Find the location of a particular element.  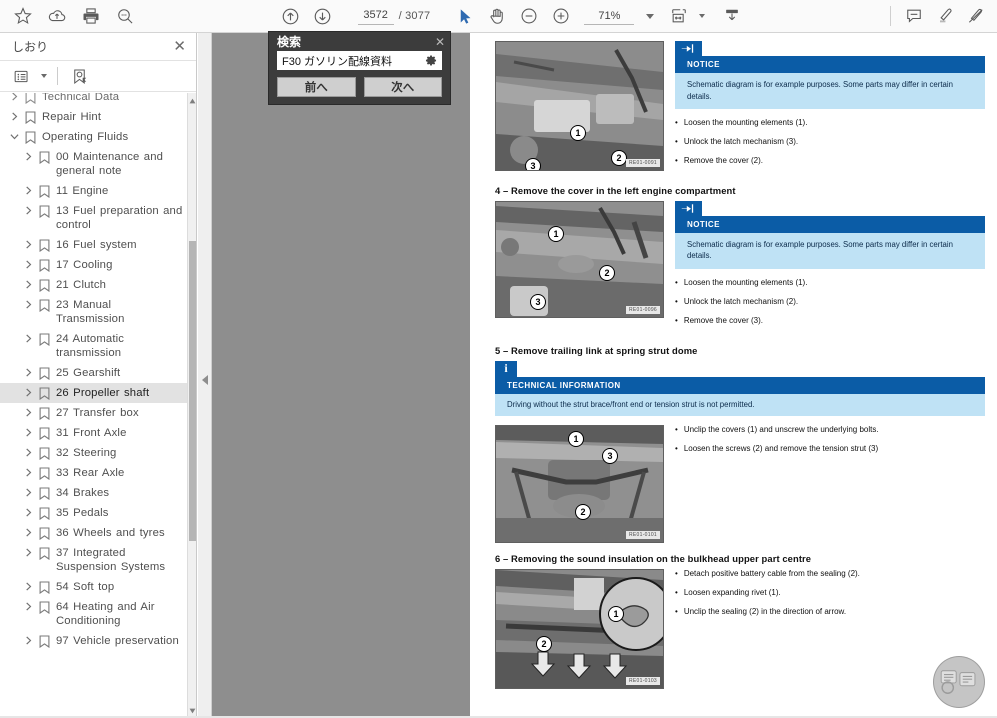

sidebar-item-24-automatic-transmission: 24 Automatic transmission is located at coordinates (93, 346).